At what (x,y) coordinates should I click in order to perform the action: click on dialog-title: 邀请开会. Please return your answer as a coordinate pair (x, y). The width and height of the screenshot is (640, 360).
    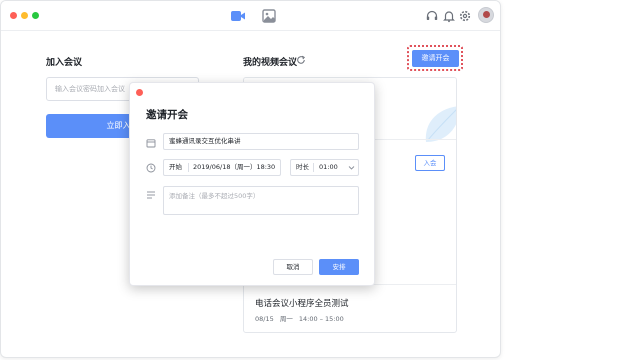
    Looking at the image, I should click on (167, 115).